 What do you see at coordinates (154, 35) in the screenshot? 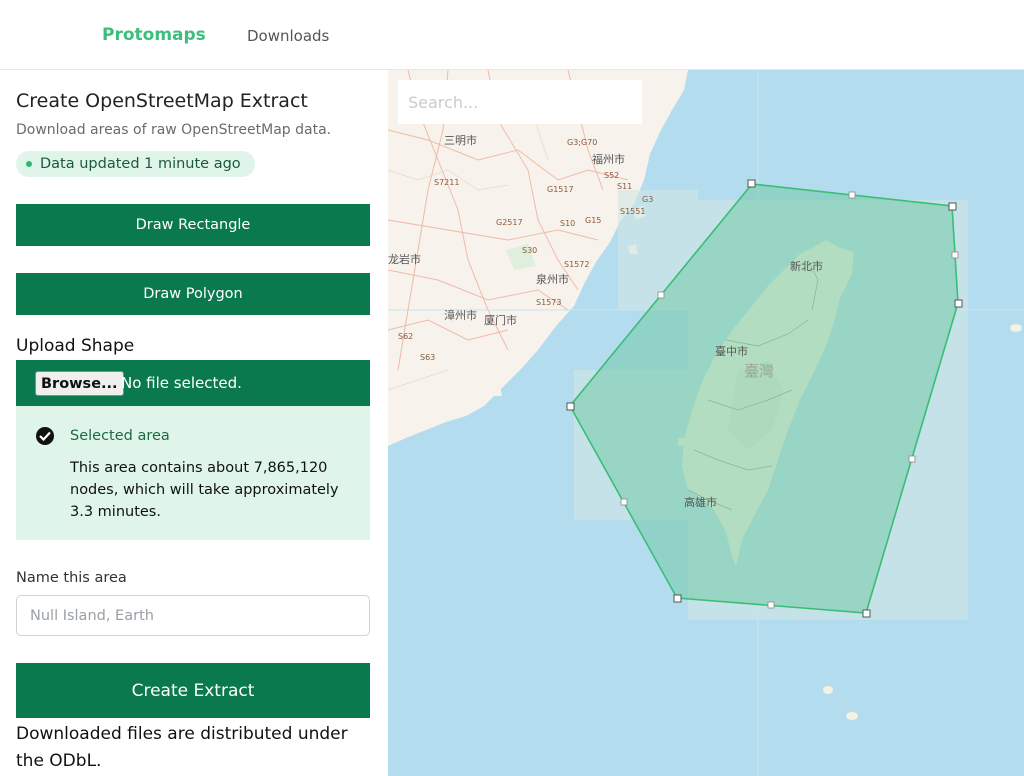
I see `brand-link: Protomaps` at bounding box center [154, 35].